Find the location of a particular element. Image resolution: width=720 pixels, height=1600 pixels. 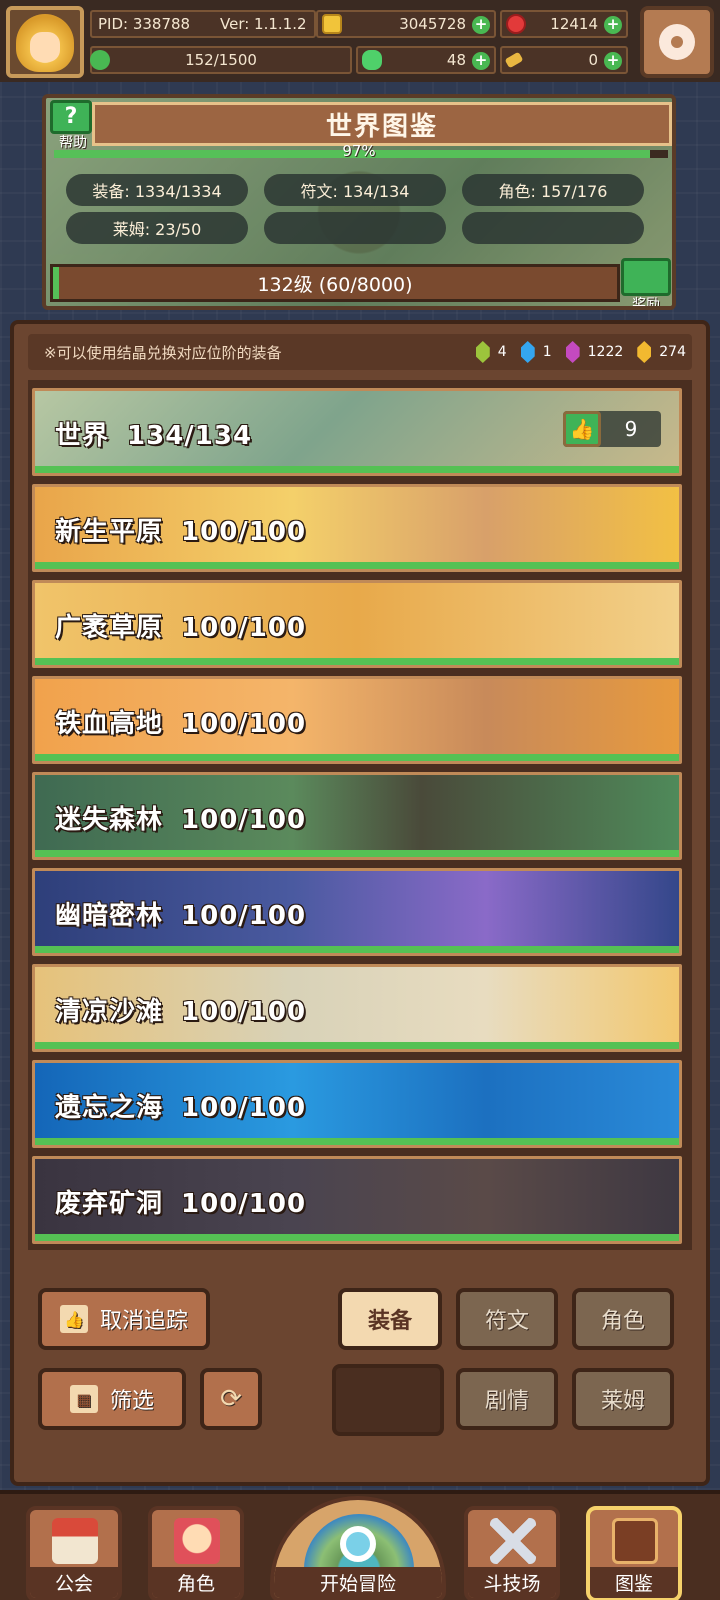

version-text: Ver: 1.1.1.2 is located at coordinates (263, 24).